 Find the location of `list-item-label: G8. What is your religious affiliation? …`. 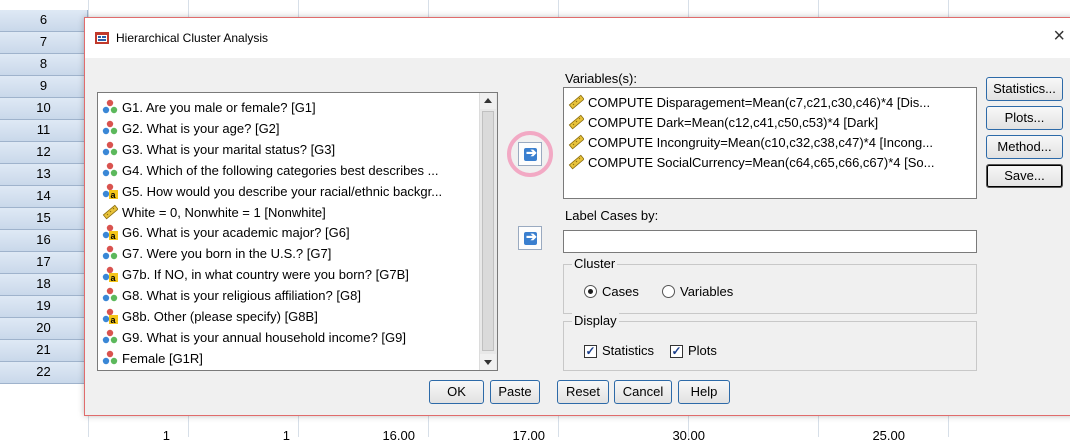

list-item-label: G8. What is your religious affiliation? … is located at coordinates (241, 296).